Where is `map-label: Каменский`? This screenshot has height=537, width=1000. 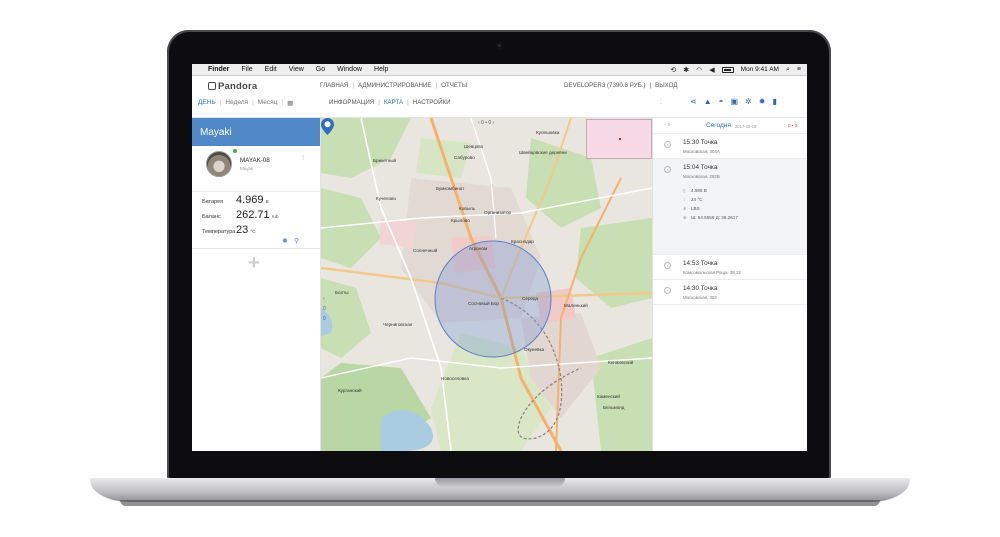 map-label: Каменский is located at coordinates (608, 396).